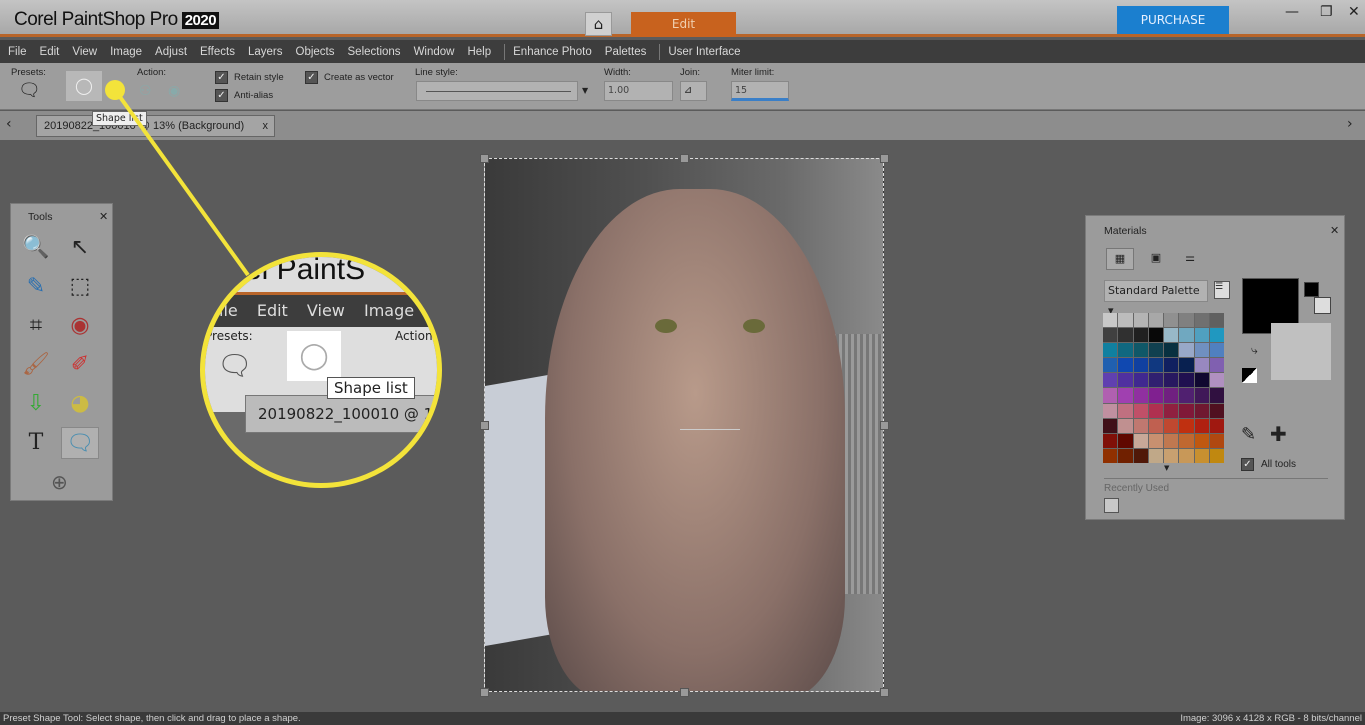 This screenshot has width=1365, height=725. What do you see at coordinates (371, 388) in the screenshot?
I see `magnified-tooltip: Shape list` at bounding box center [371, 388].